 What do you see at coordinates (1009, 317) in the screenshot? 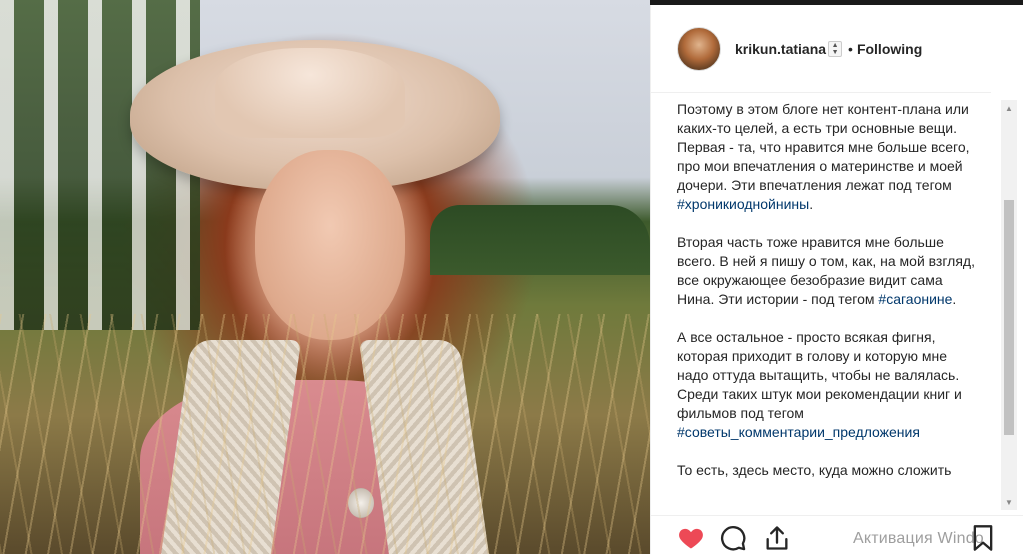
I see `scrollbar-thumb` at bounding box center [1009, 317].